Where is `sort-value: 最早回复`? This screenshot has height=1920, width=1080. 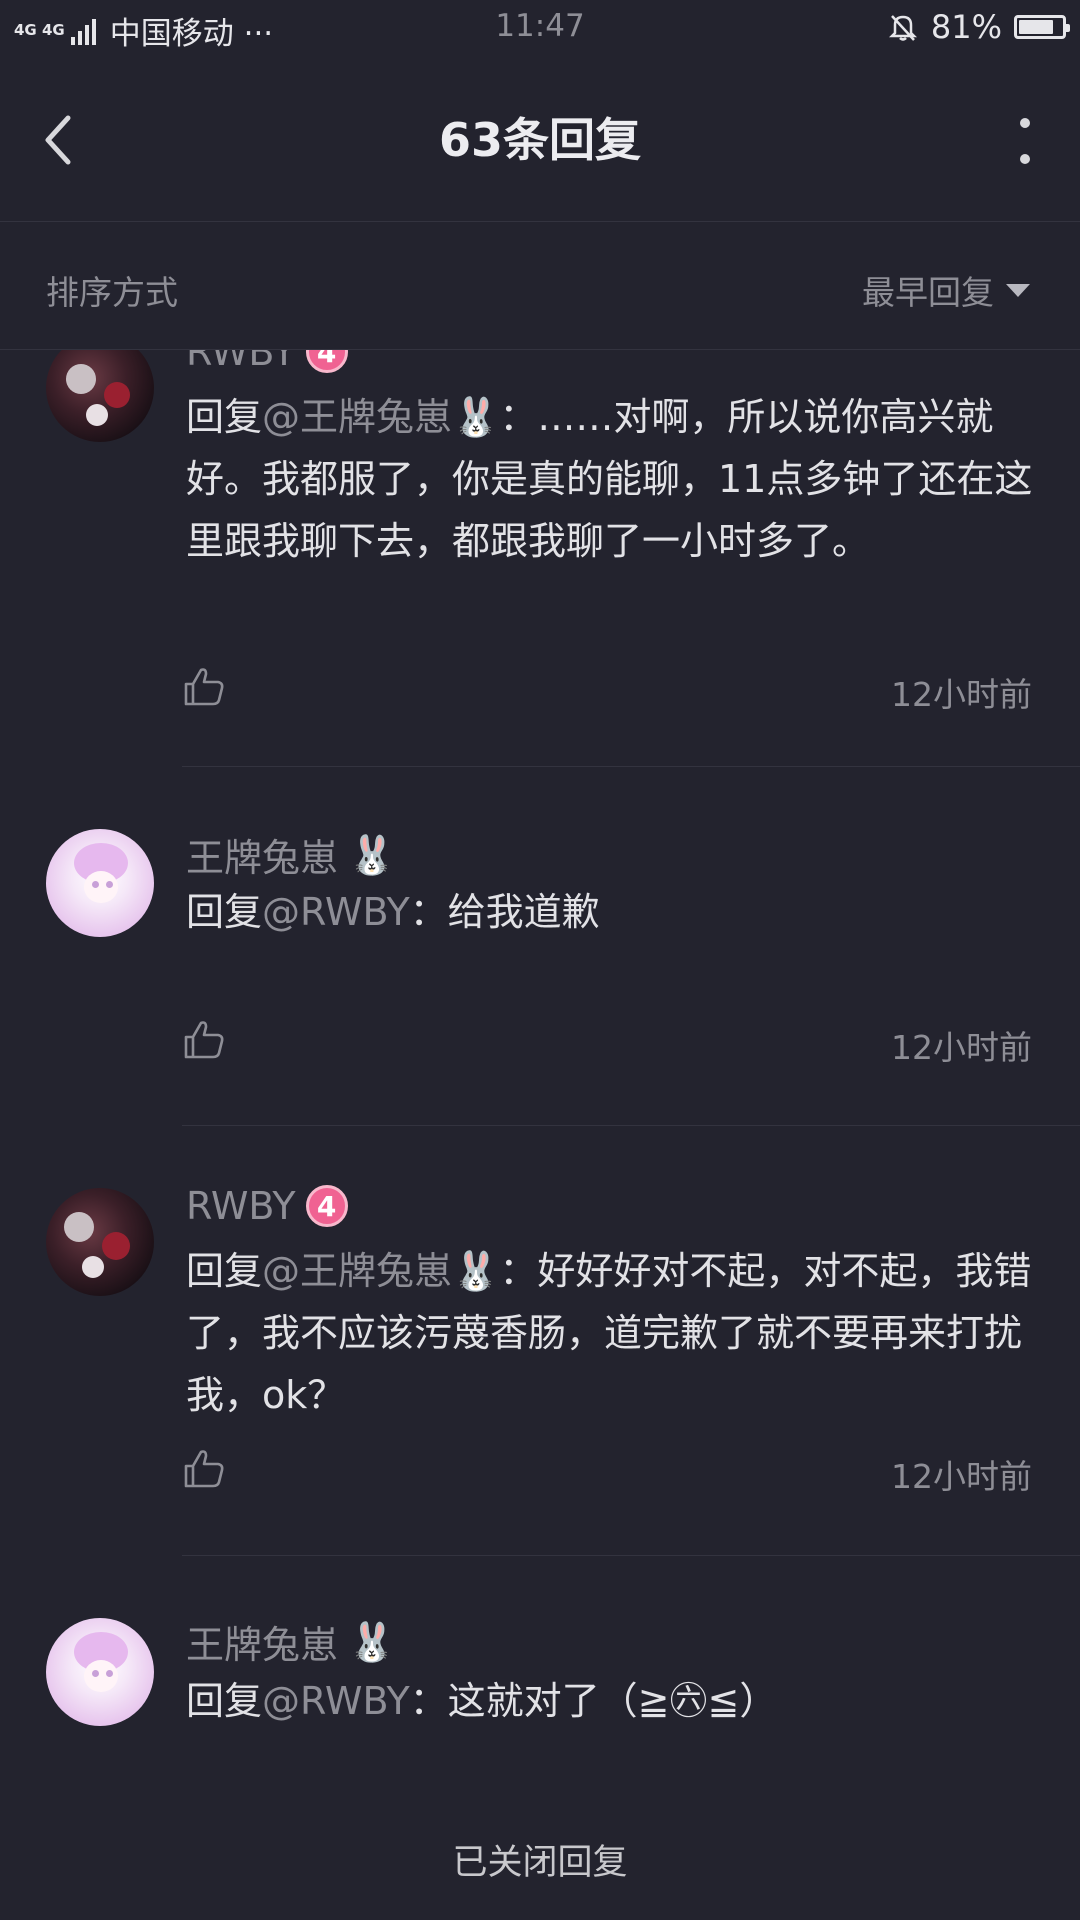
sort-value: 最早回复 is located at coordinates (928, 292).